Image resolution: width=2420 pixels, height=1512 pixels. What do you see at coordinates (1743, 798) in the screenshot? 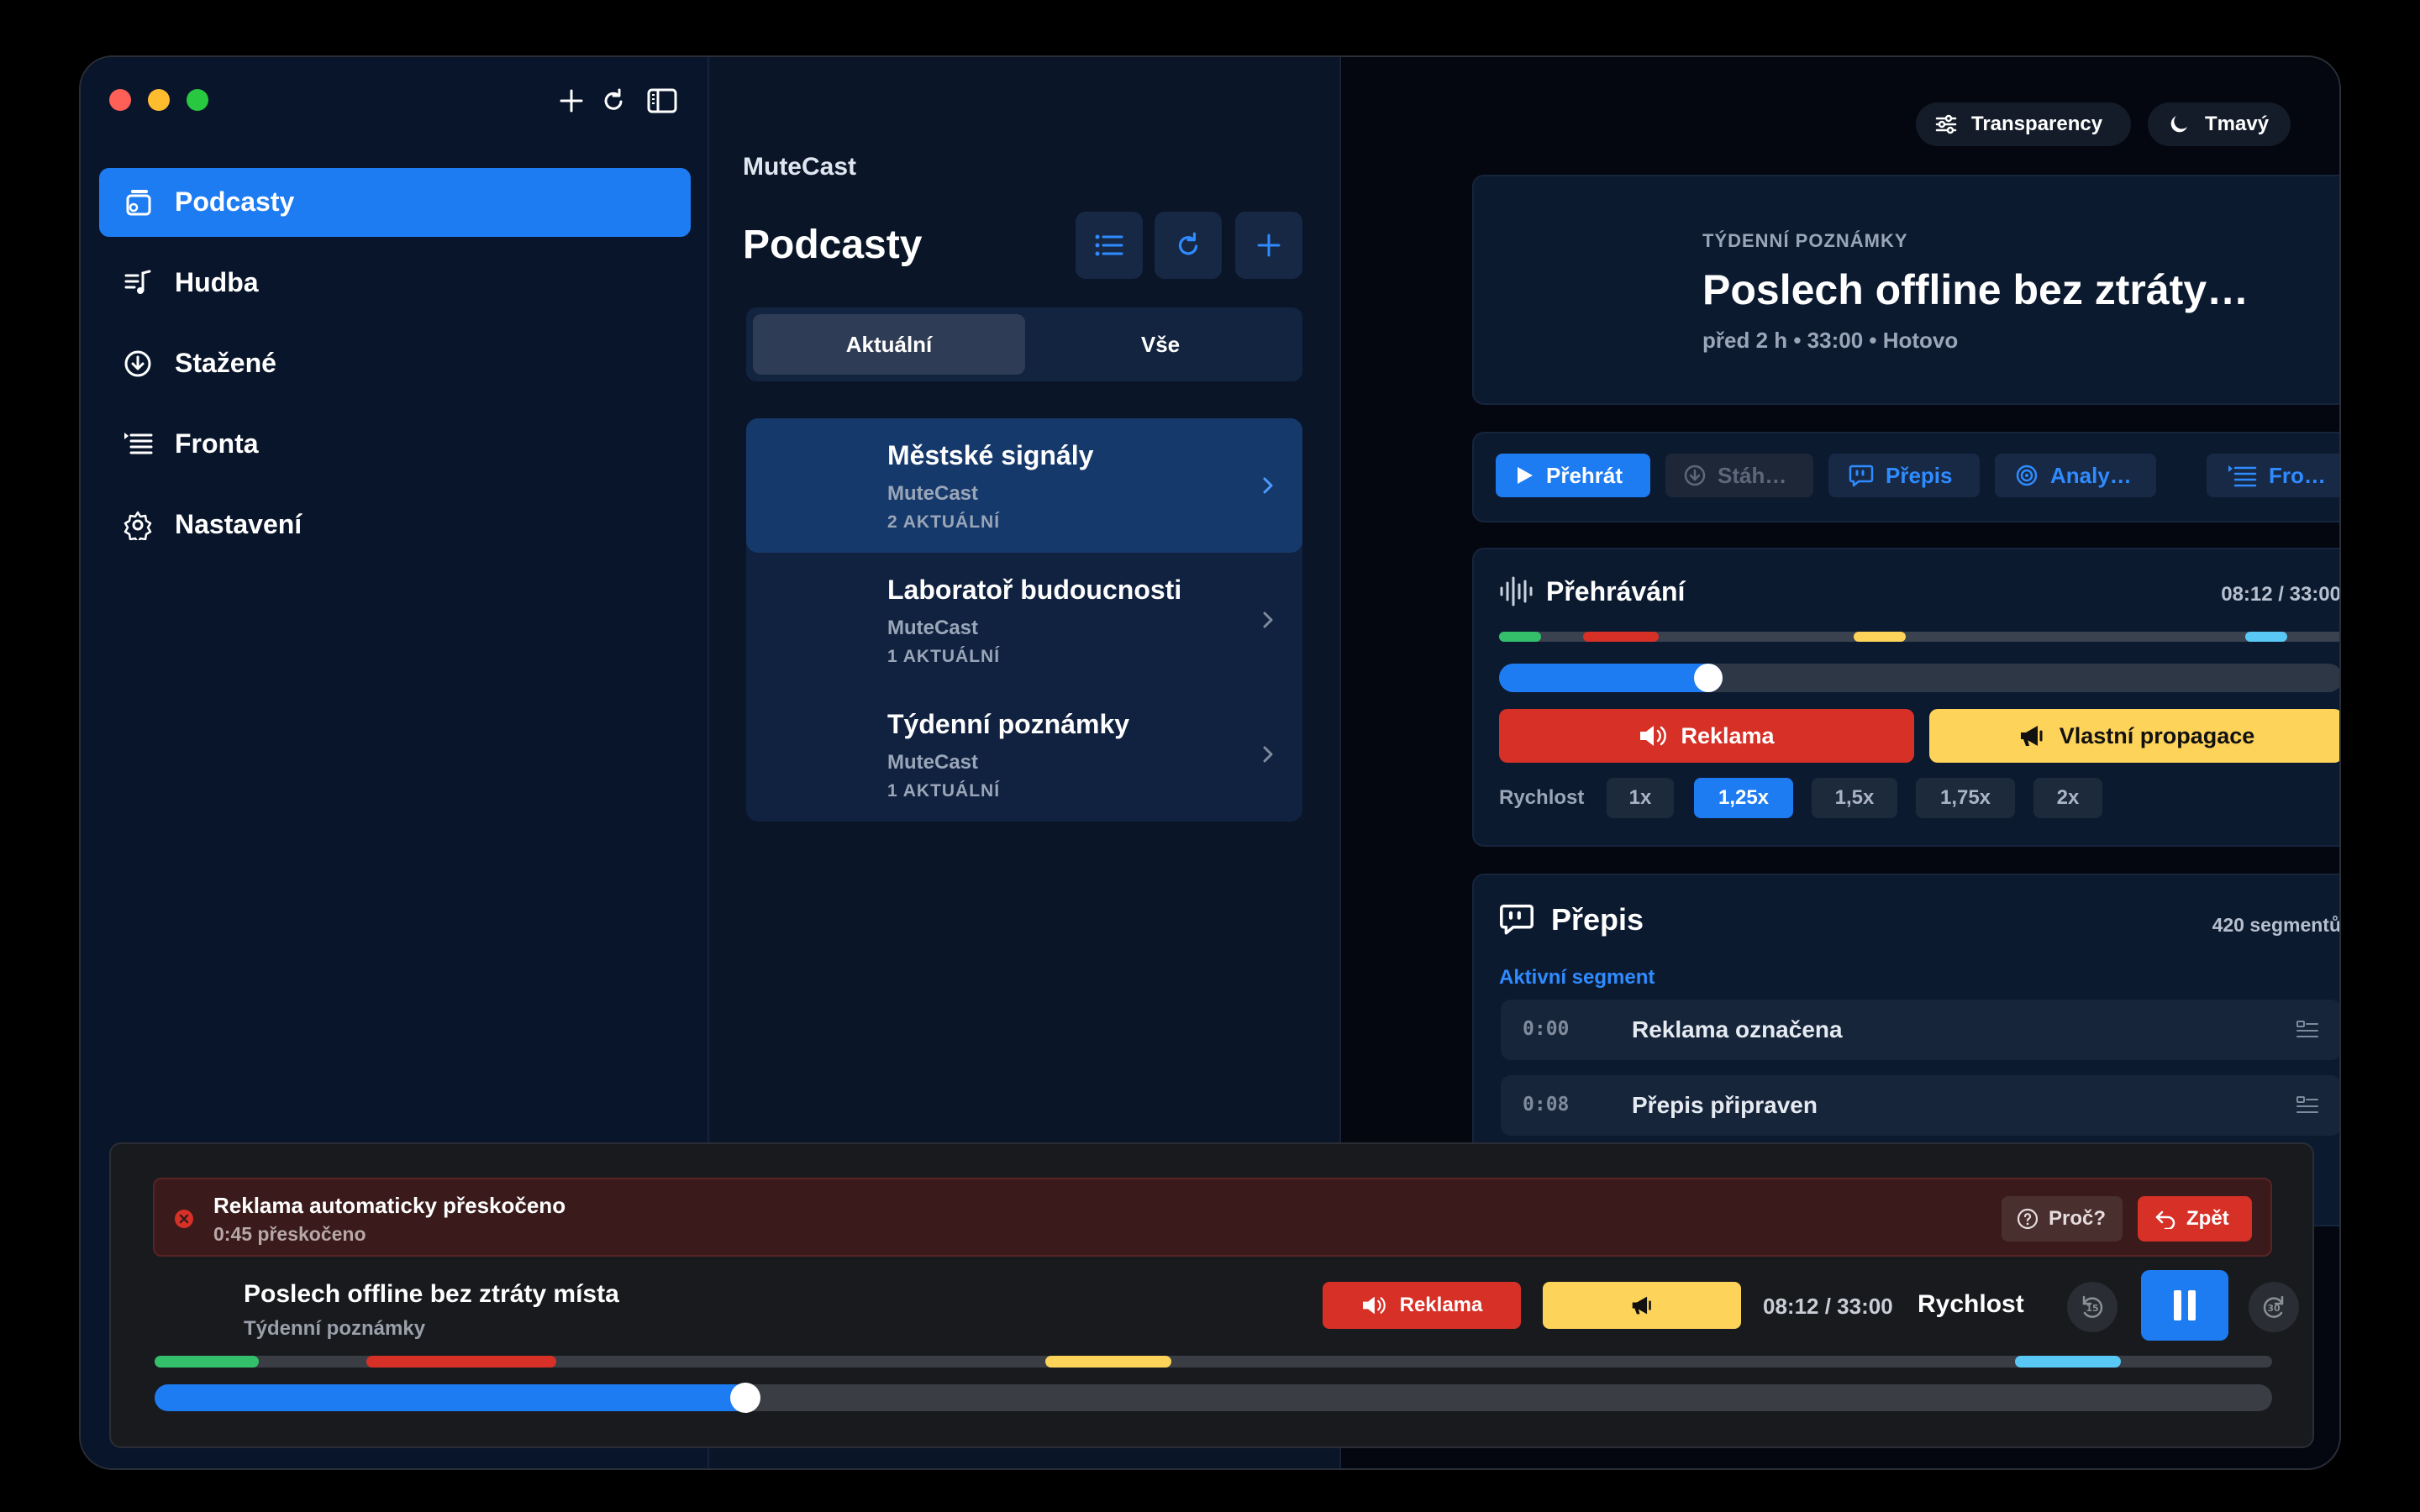
I see `speed-option-1-25x: 1,25x` at bounding box center [1743, 798].